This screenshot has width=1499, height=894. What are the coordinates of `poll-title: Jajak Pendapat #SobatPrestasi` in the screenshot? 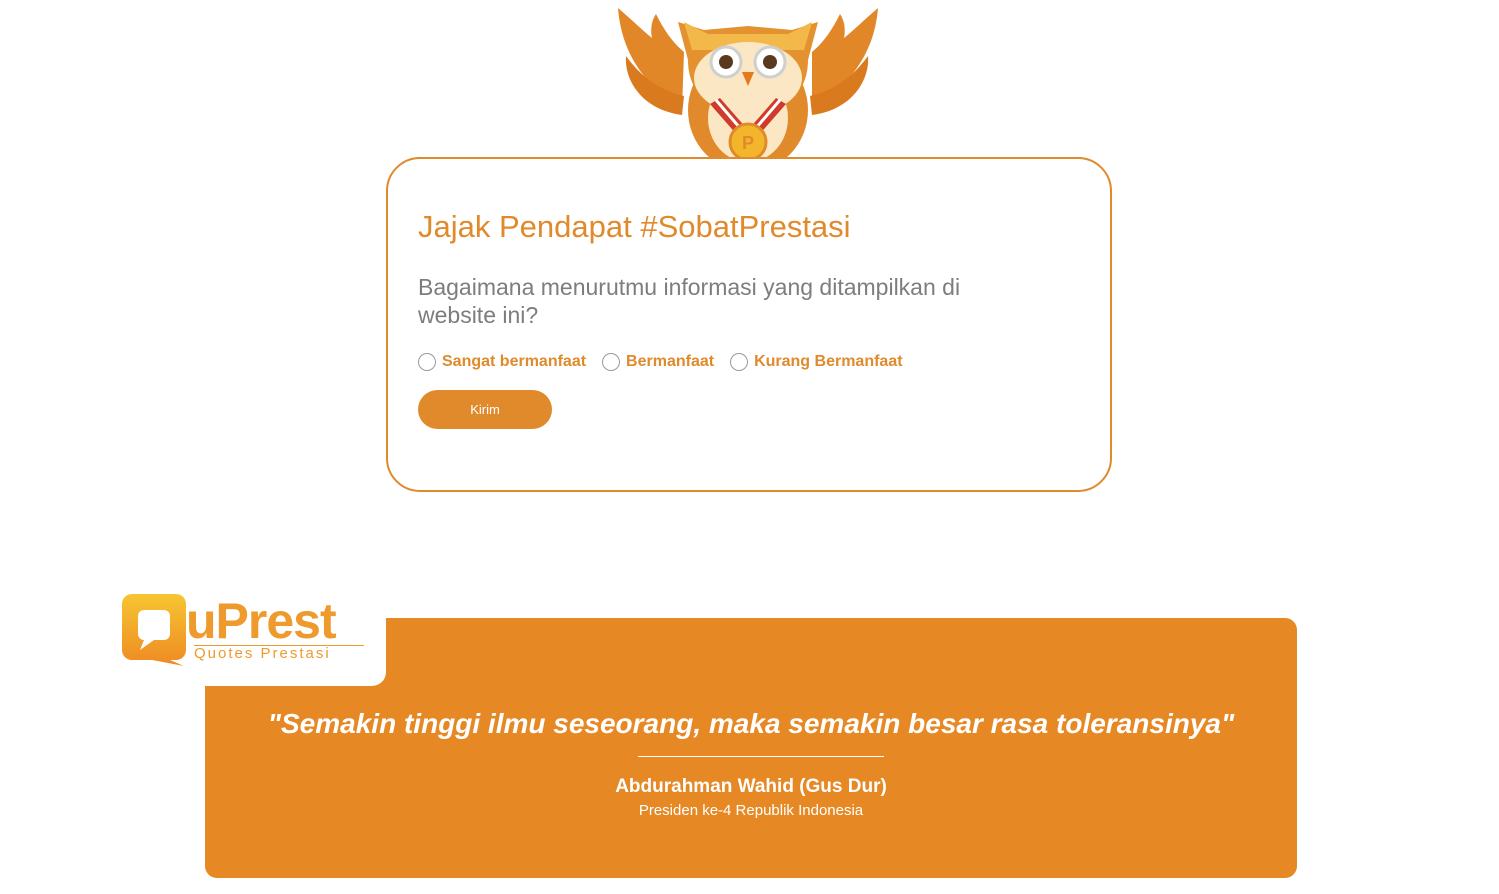 It's located at (634, 226).